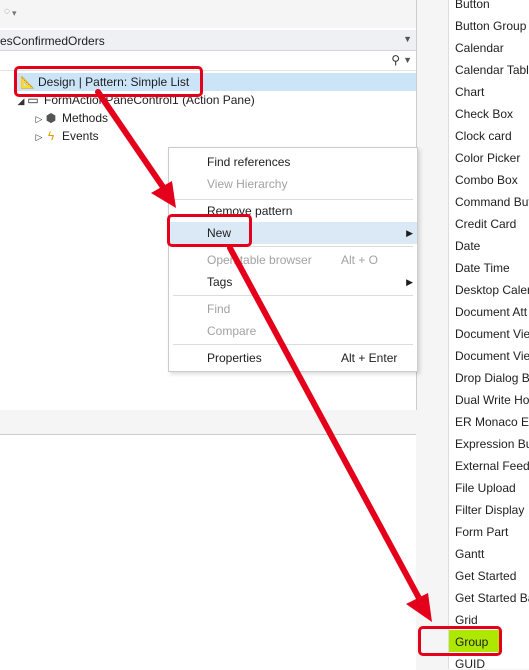 The height and width of the screenshot is (670, 529). I want to click on design-icon: 📐, so click(27, 82).